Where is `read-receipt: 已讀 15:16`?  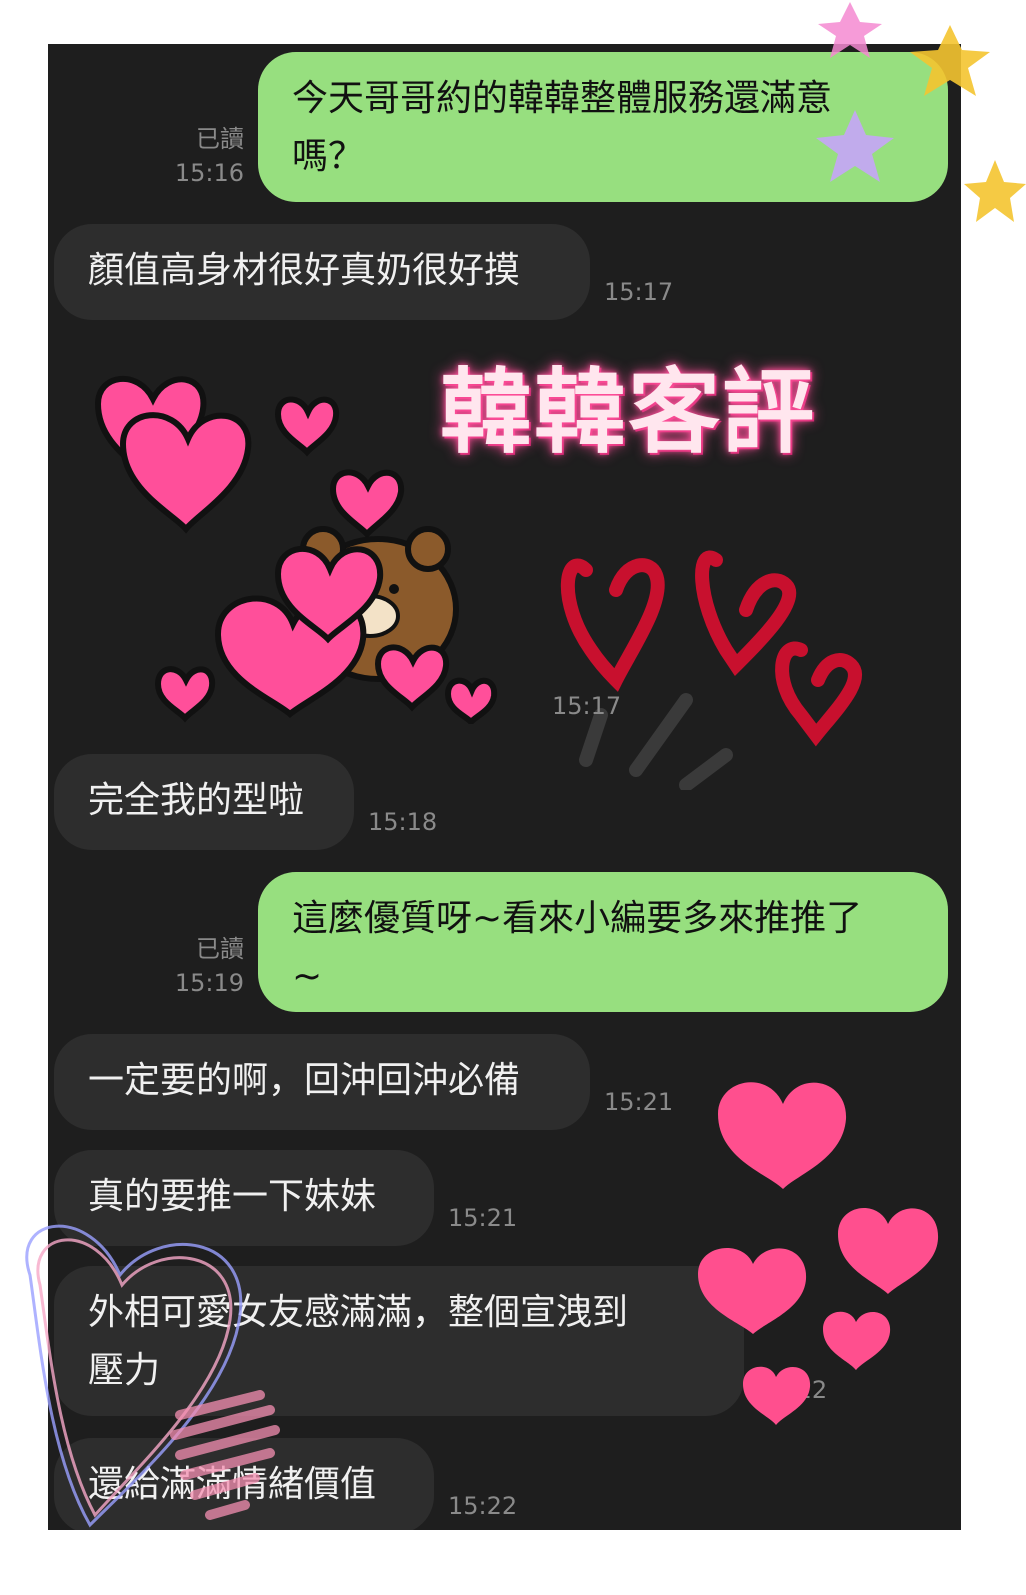 read-receipt: 已讀 15:16 is located at coordinates (201, 156).